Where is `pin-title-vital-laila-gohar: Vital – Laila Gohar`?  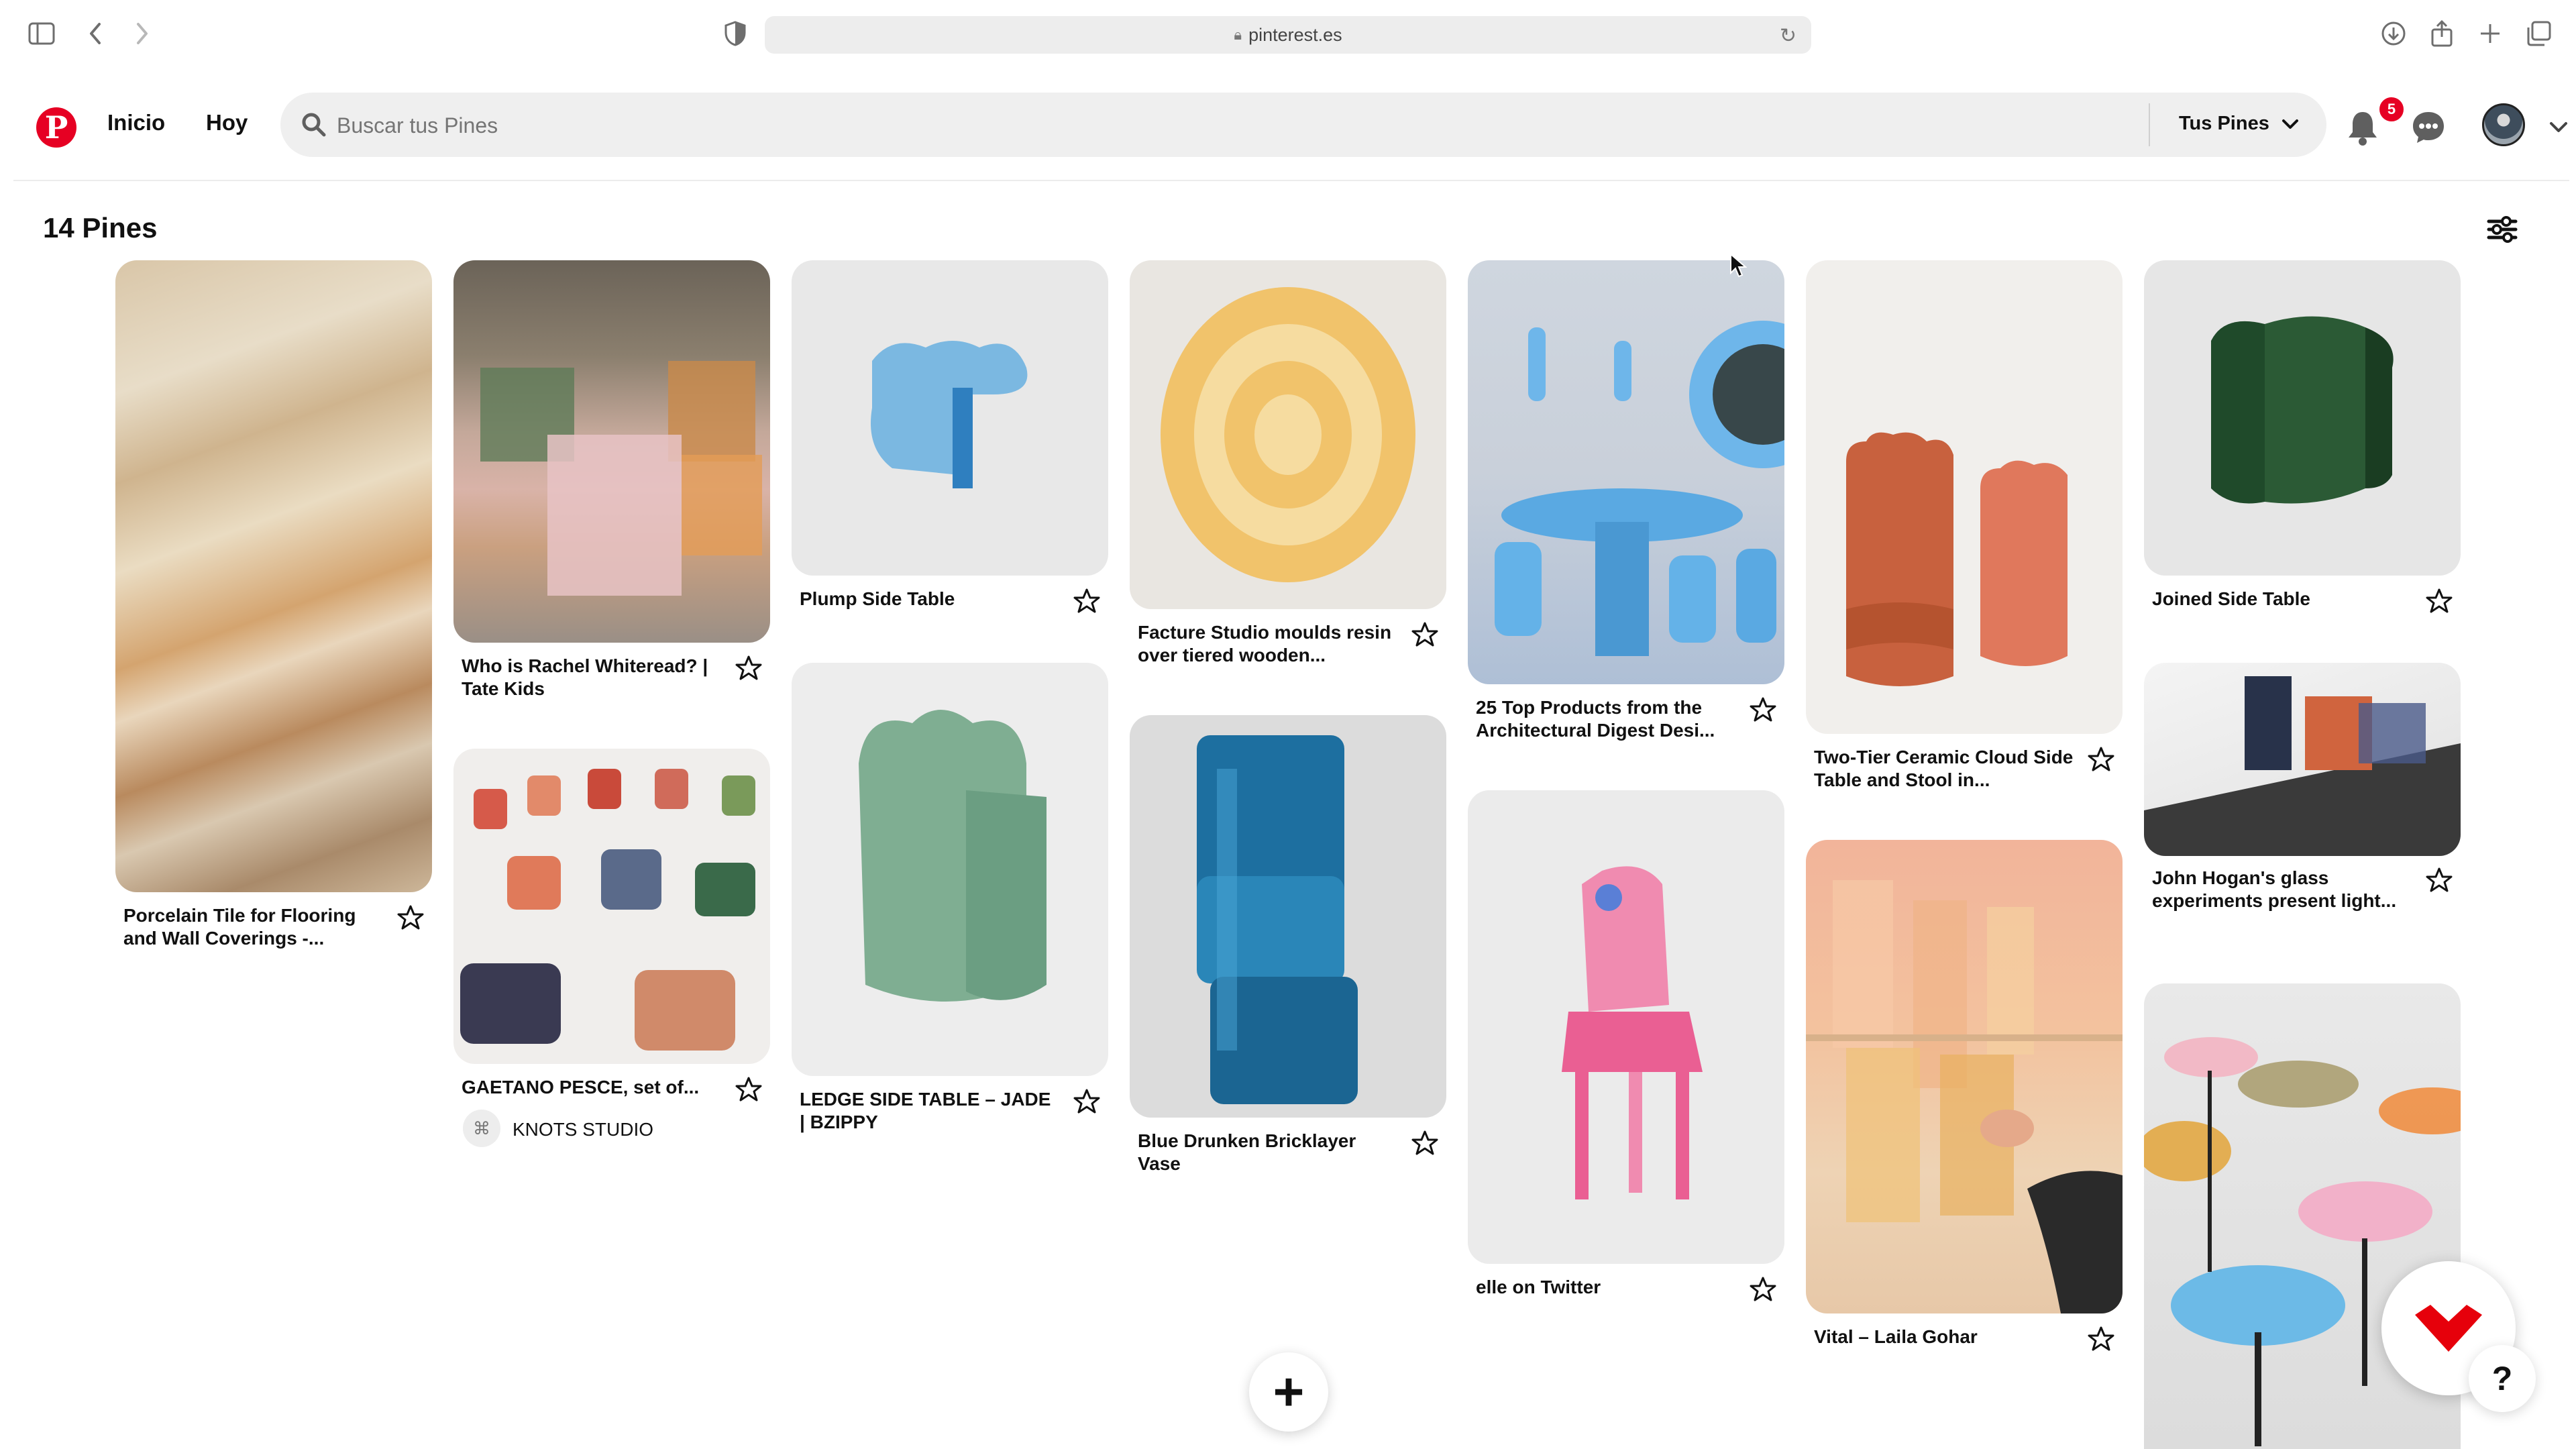 pin-title-vital-laila-gohar: Vital – Laila Gohar is located at coordinates (1945, 1337).